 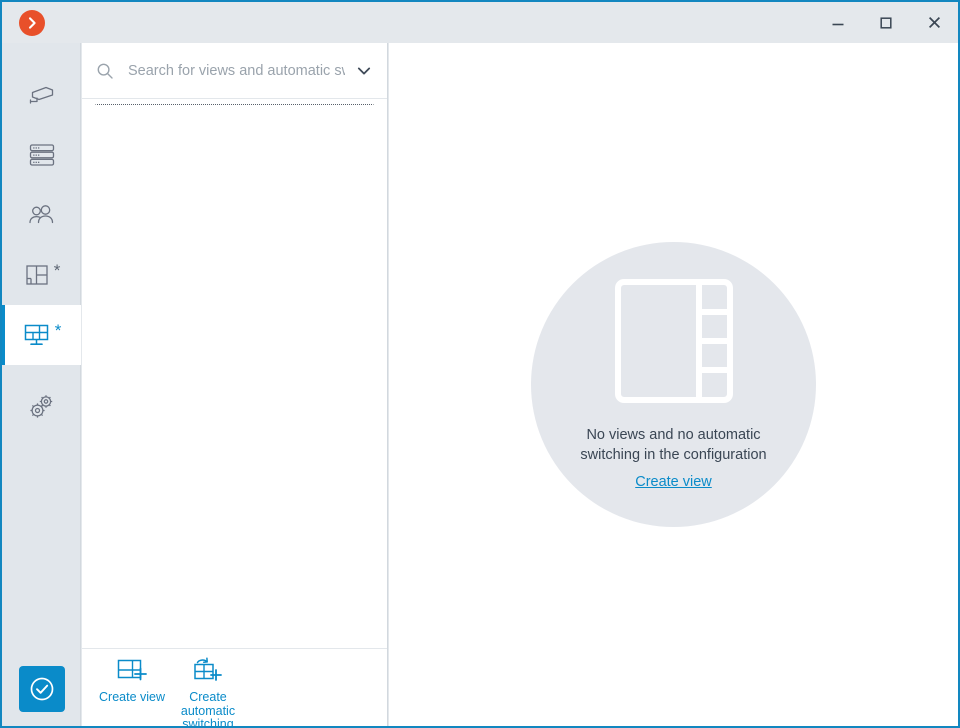 What do you see at coordinates (673, 482) in the screenshot?
I see `create-view-link: Create view` at bounding box center [673, 482].